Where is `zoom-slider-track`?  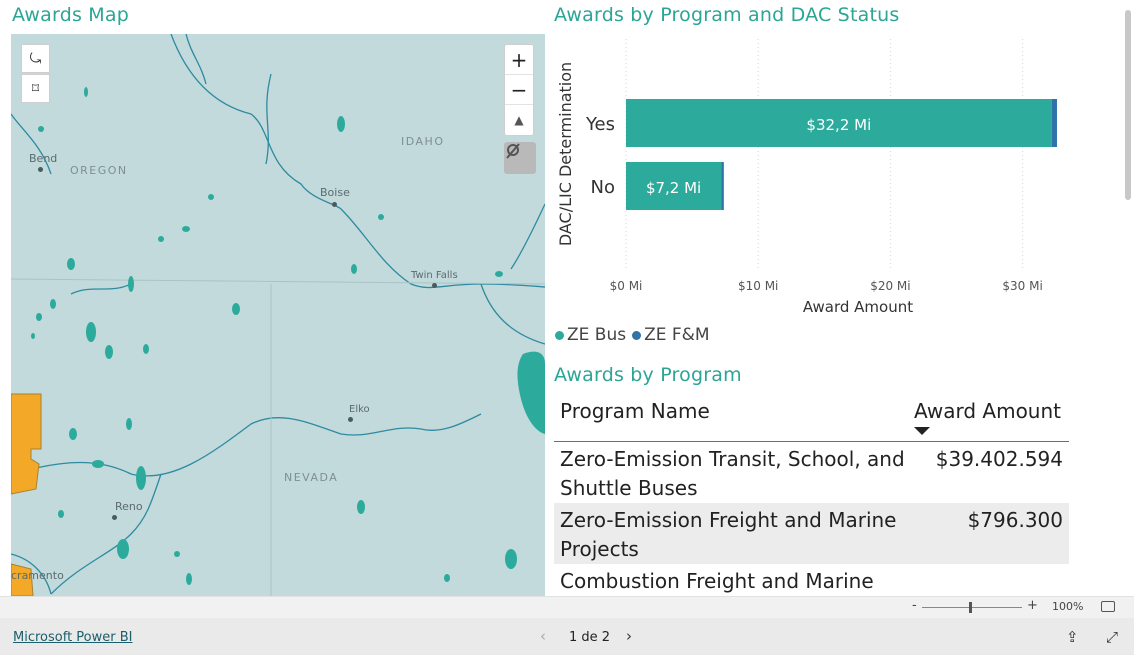
zoom-slider-track is located at coordinates (972, 607).